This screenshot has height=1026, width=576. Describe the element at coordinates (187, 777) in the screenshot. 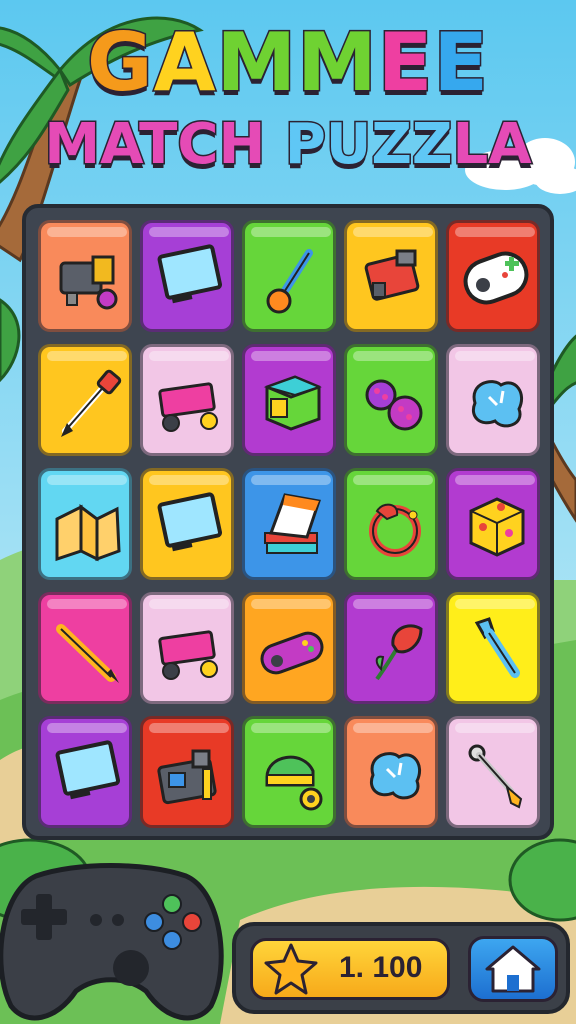

I see `robot-machine-icon` at that location.